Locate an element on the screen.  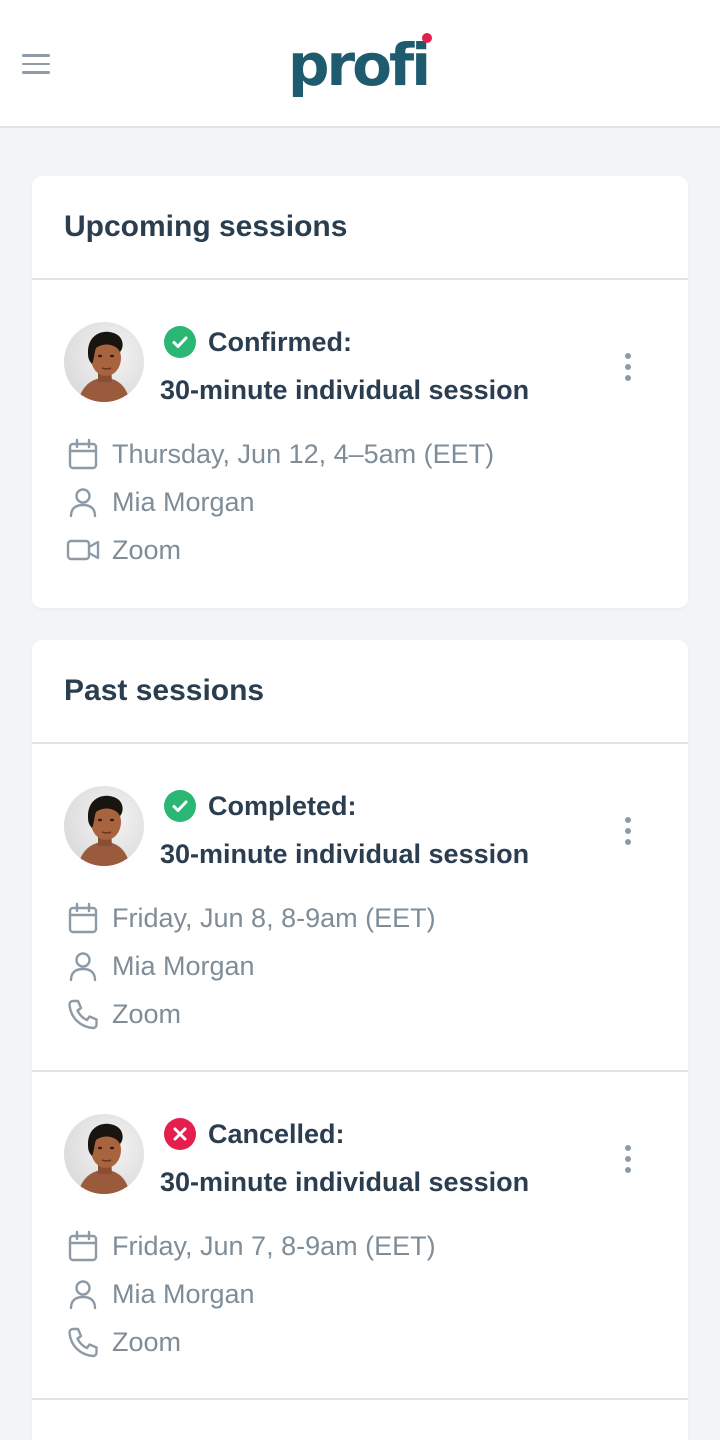
profi-logo: profi is located at coordinates (363, 65).